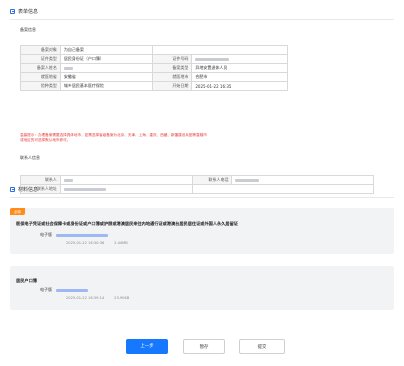 The image size is (404, 366). What do you see at coordinates (121, 243) in the screenshot?
I see `file-size: 2.44MB` at bounding box center [121, 243].